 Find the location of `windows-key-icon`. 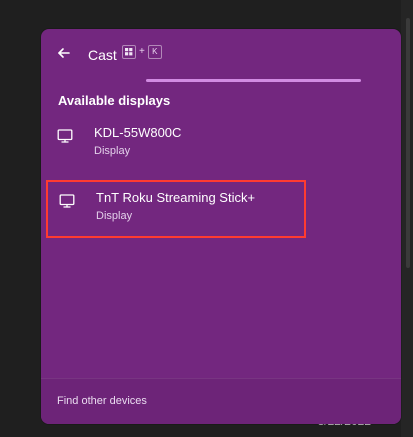

windows-key-icon is located at coordinates (129, 52).